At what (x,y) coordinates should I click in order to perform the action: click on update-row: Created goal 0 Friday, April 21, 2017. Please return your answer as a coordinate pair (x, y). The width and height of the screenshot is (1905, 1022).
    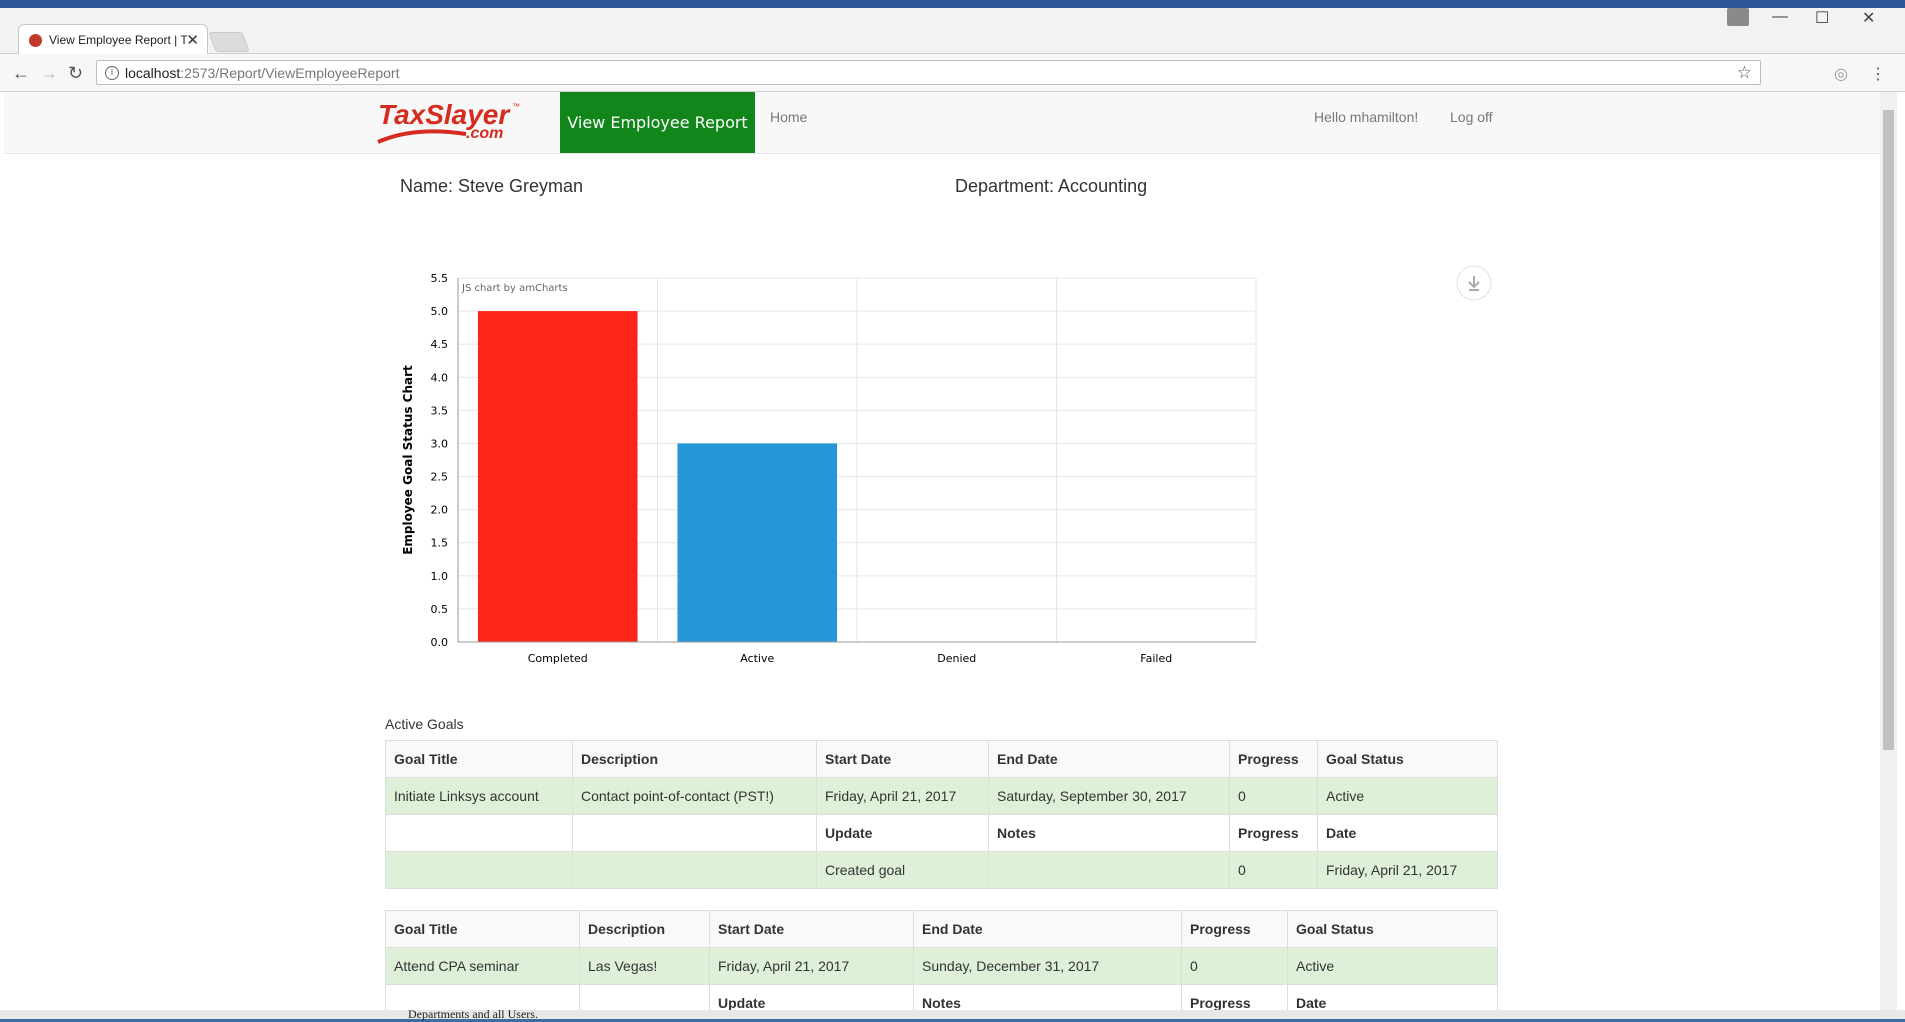
    Looking at the image, I should click on (941, 870).